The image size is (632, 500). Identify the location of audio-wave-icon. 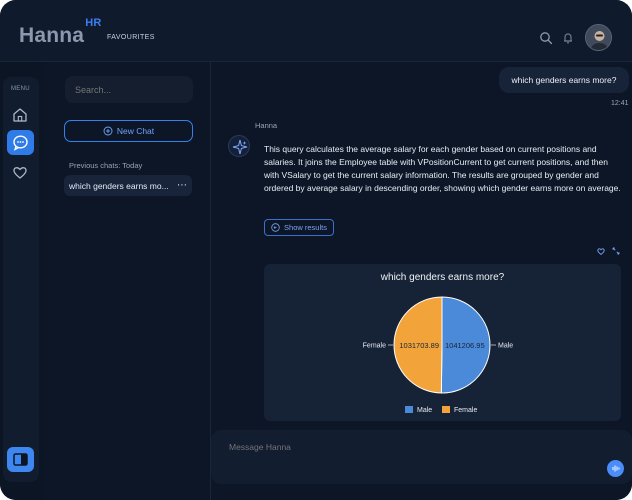
(616, 468).